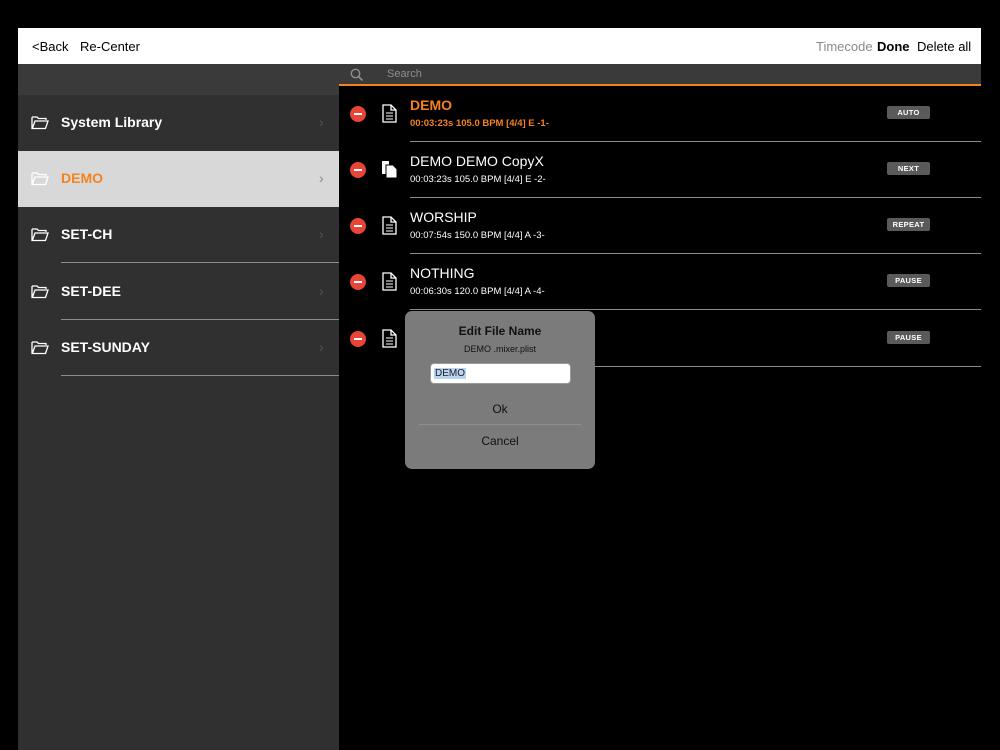 This screenshot has width=1000, height=750. I want to click on search-bar: Search, so click(660, 75).